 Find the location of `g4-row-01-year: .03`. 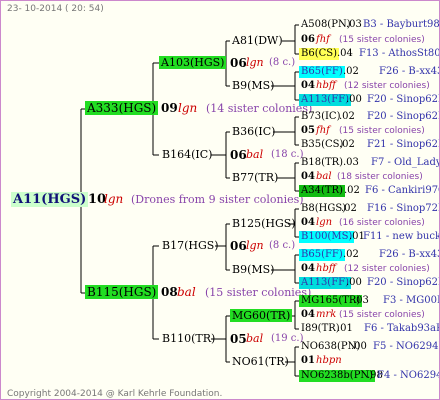

g4-row-01-year: .03 is located at coordinates (354, 24).